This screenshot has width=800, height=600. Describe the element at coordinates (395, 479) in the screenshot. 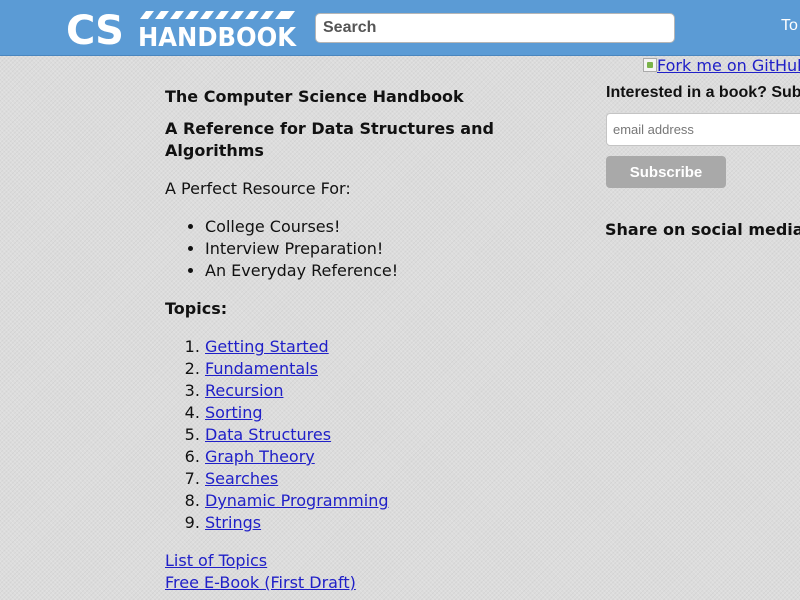

I see `topic-item: Searches` at that location.